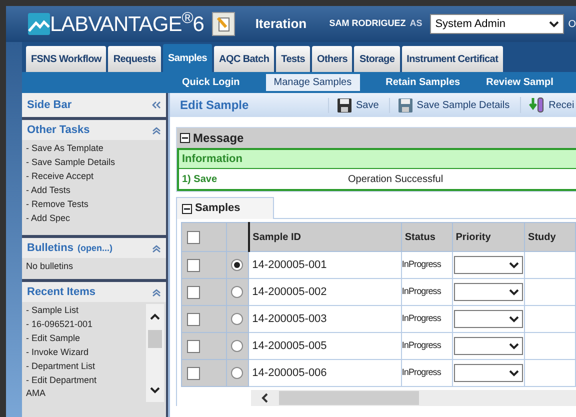 This screenshot has width=576, height=417. I want to click on sub-nav-tab: Review Sampl, so click(520, 82).